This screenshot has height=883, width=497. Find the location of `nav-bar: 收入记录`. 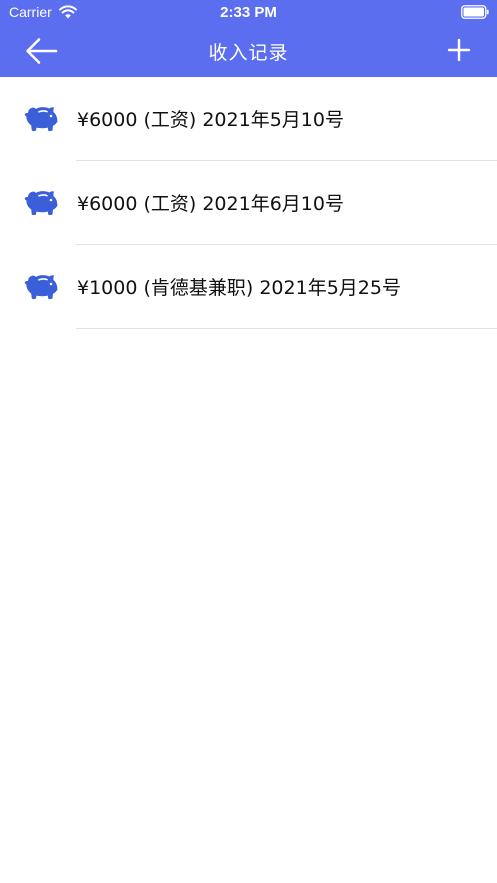

nav-bar: 收入记录 is located at coordinates (248, 51).